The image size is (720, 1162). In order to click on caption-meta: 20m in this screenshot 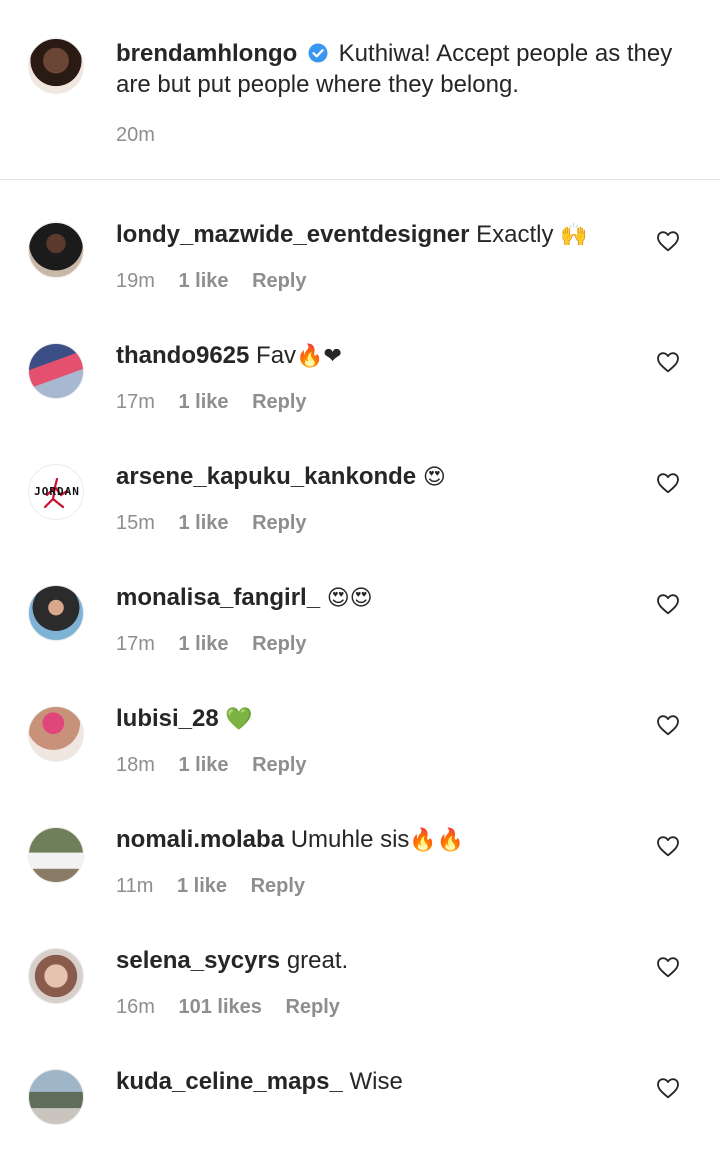, I will do `click(144, 135)`.